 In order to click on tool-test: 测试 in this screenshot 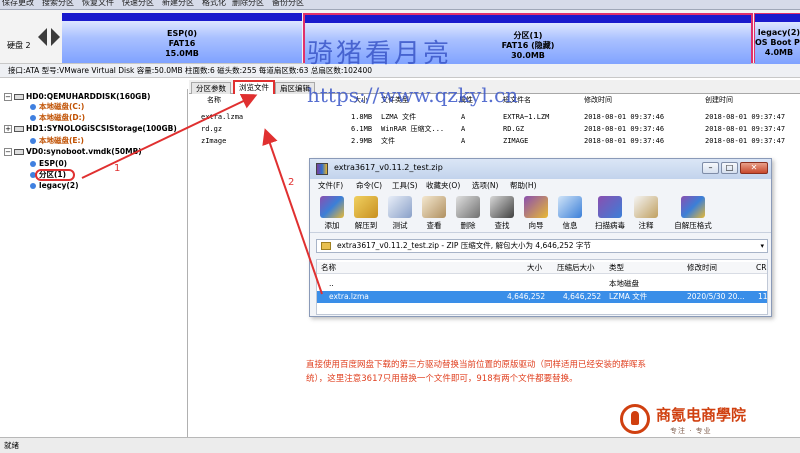, I will do `click(400, 213)`.